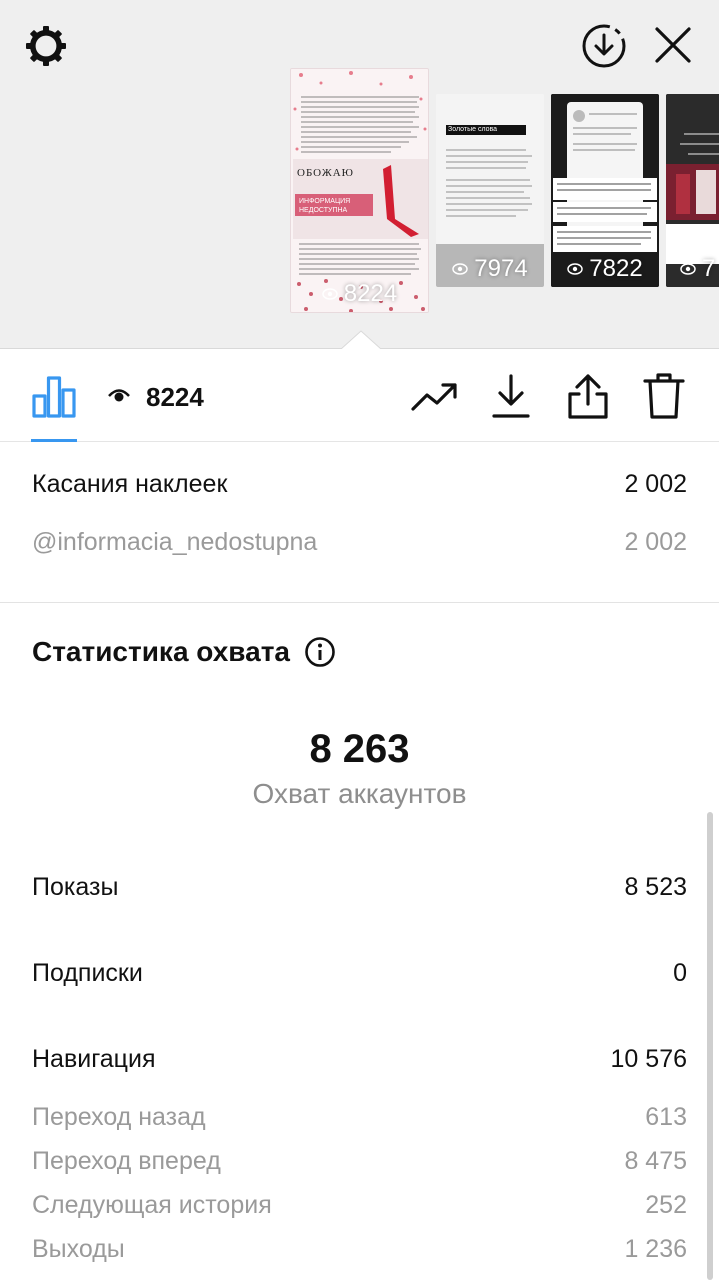 This screenshot has width=719, height=1280. What do you see at coordinates (655, 542) in the screenshot?
I see `mention-sticker-value: 2 002` at bounding box center [655, 542].